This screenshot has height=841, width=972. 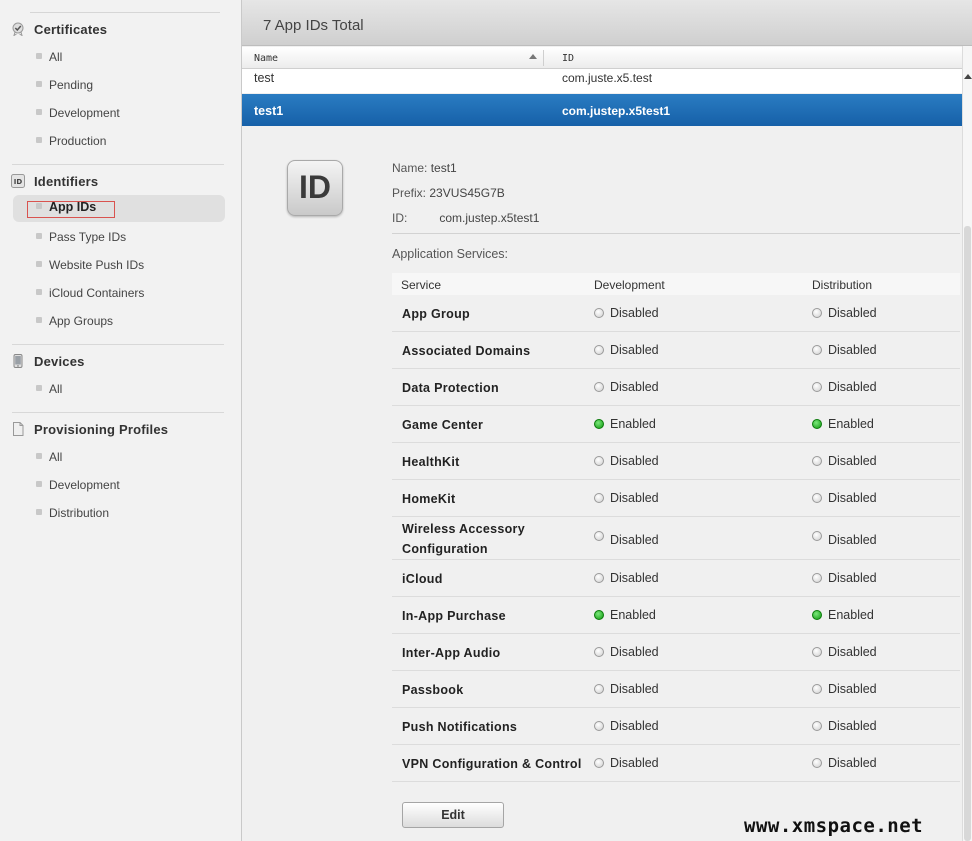 I want to click on sidebar-top-divider, so click(x=125, y=12).